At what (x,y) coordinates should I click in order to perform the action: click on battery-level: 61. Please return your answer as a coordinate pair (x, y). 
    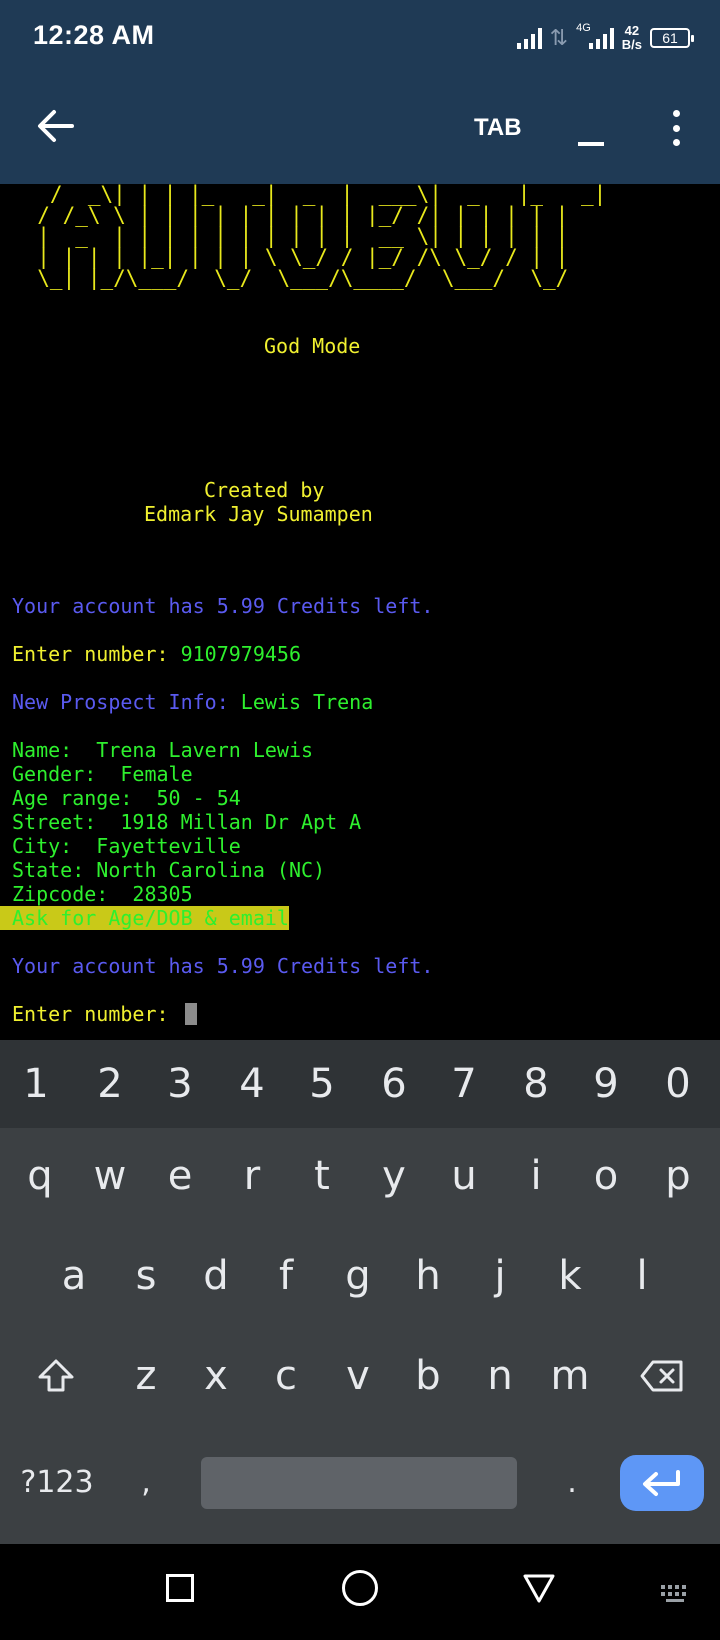
    Looking at the image, I should click on (670, 38).